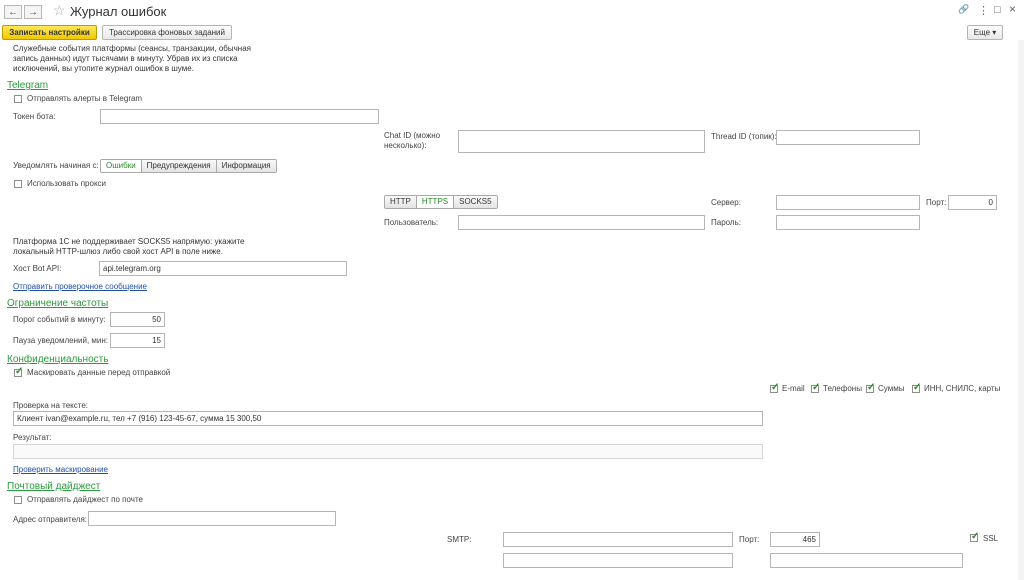 The height and width of the screenshot is (580, 1024). I want to click on mask-email-label: E-mail, so click(793, 388).